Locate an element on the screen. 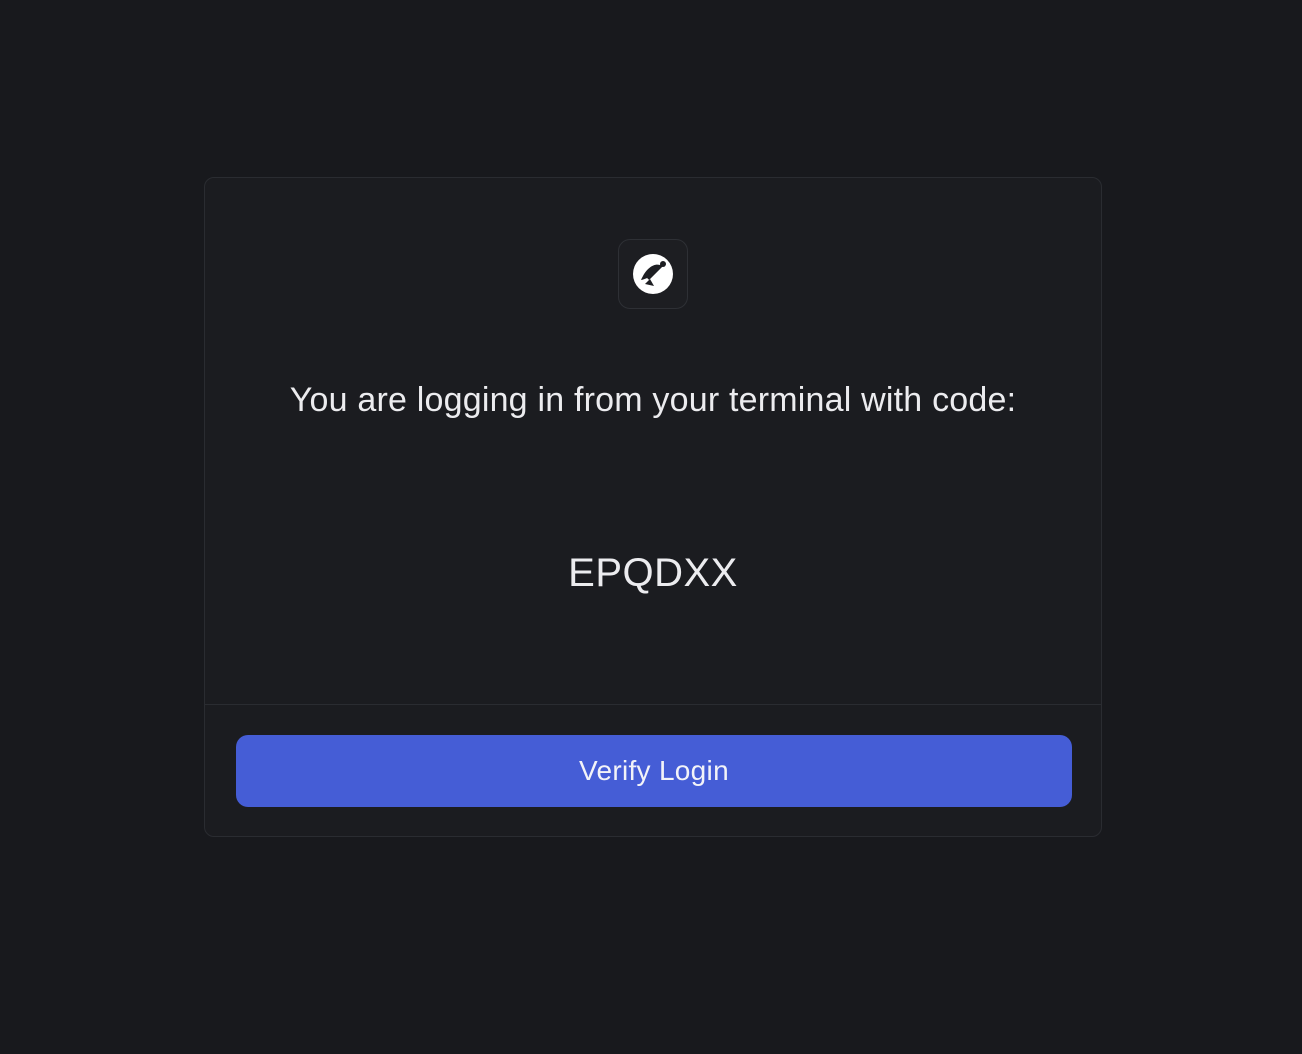 The width and height of the screenshot is (1302, 1054). satellite-dish-icon is located at coordinates (653, 274).